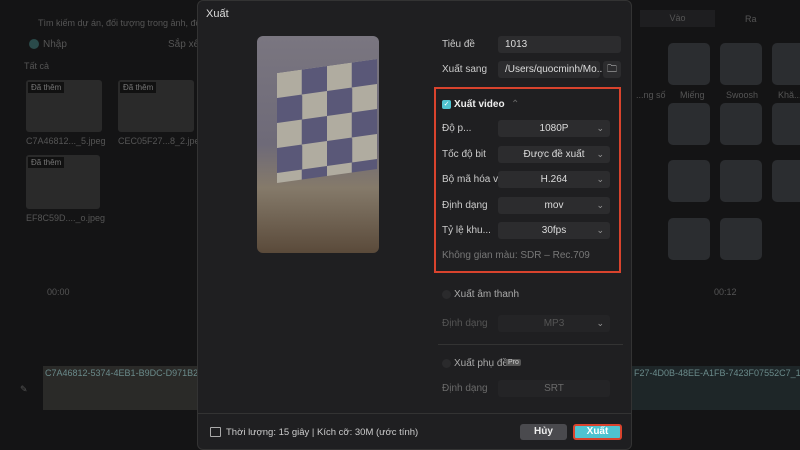  I want to click on media-name: CEC05F27...8_2.jpeg, so click(161, 141).